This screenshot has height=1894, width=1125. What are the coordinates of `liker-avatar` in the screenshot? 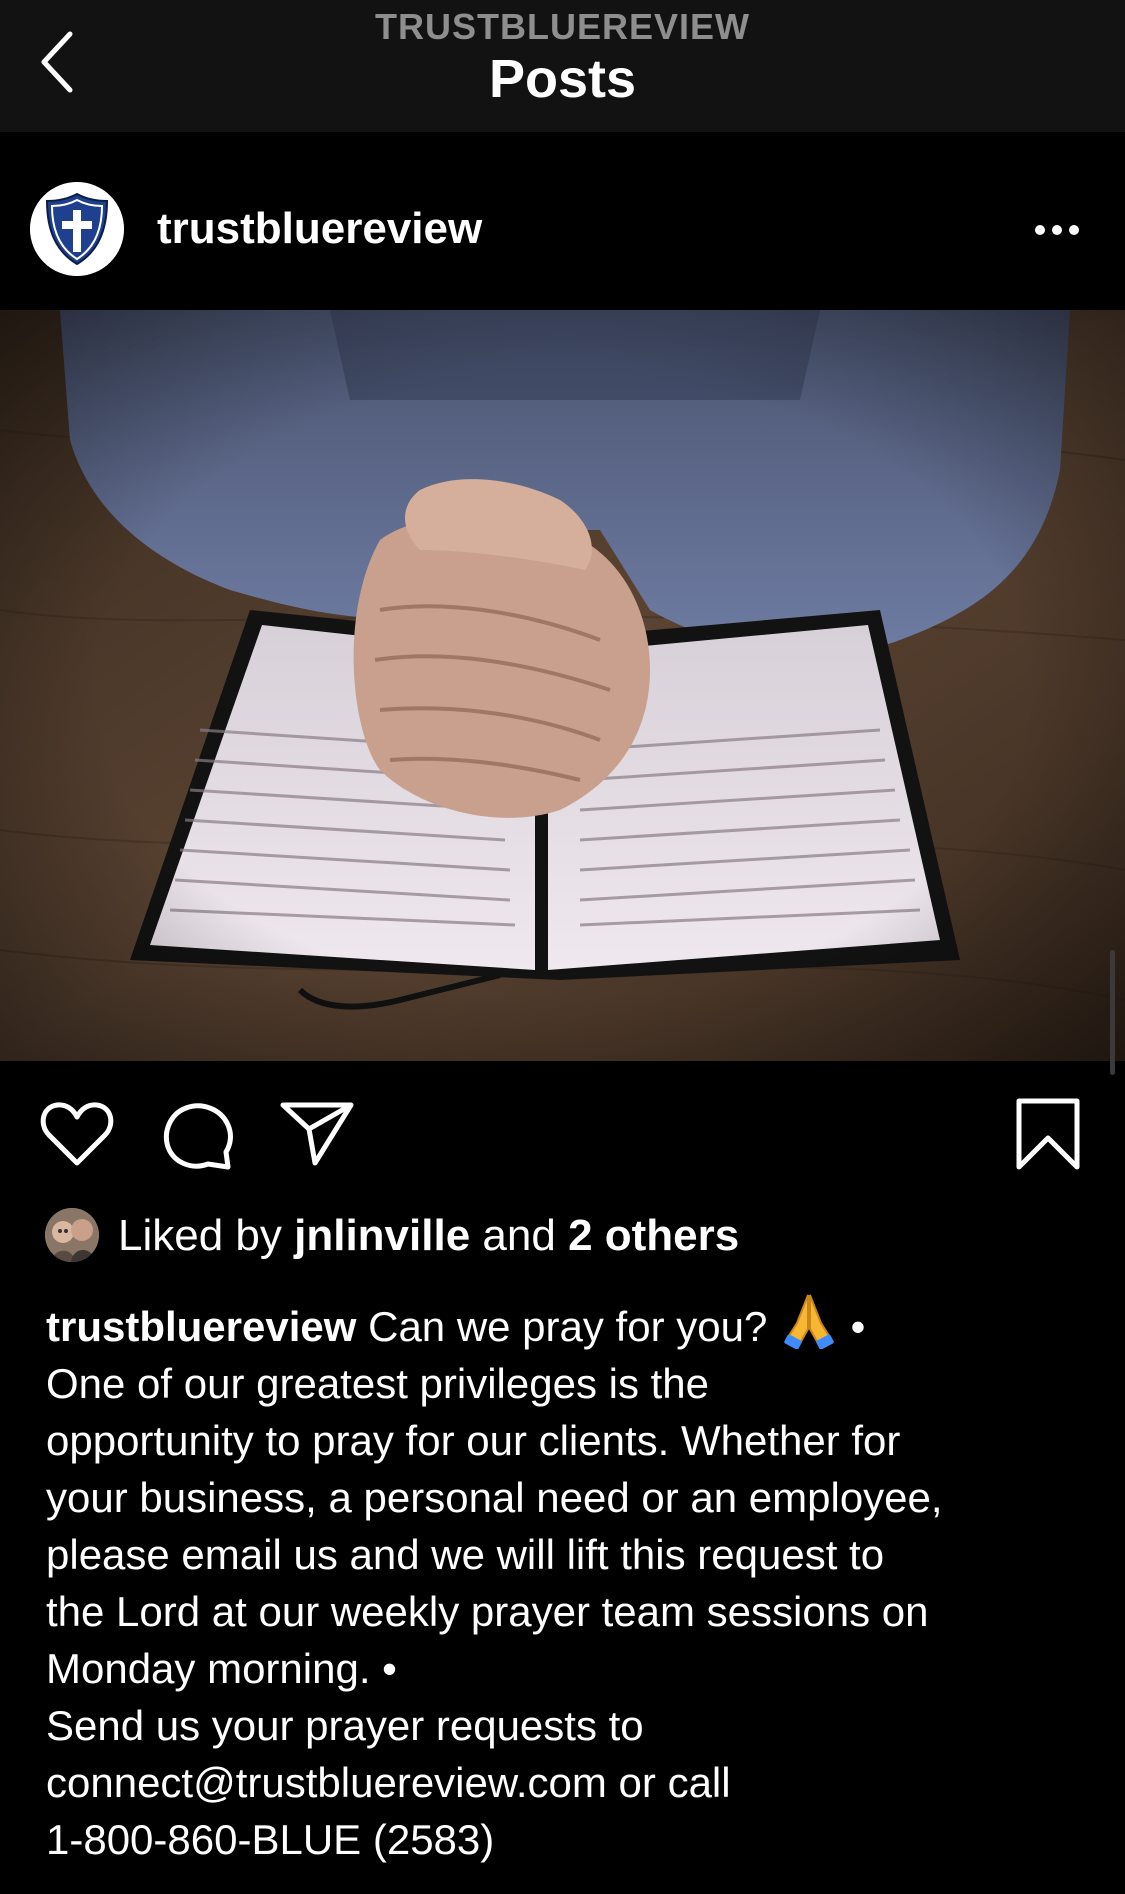 It's located at (72, 1235).